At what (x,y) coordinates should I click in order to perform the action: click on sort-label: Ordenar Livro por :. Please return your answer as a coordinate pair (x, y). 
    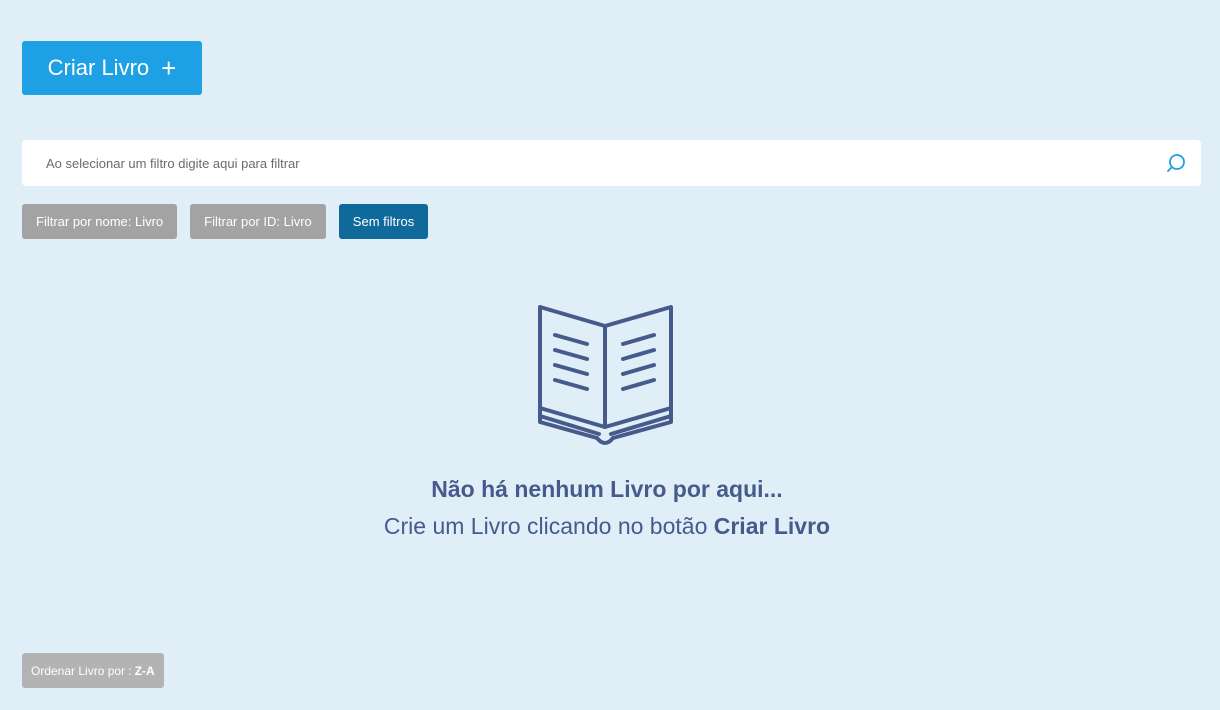
    Looking at the image, I should click on (81, 670).